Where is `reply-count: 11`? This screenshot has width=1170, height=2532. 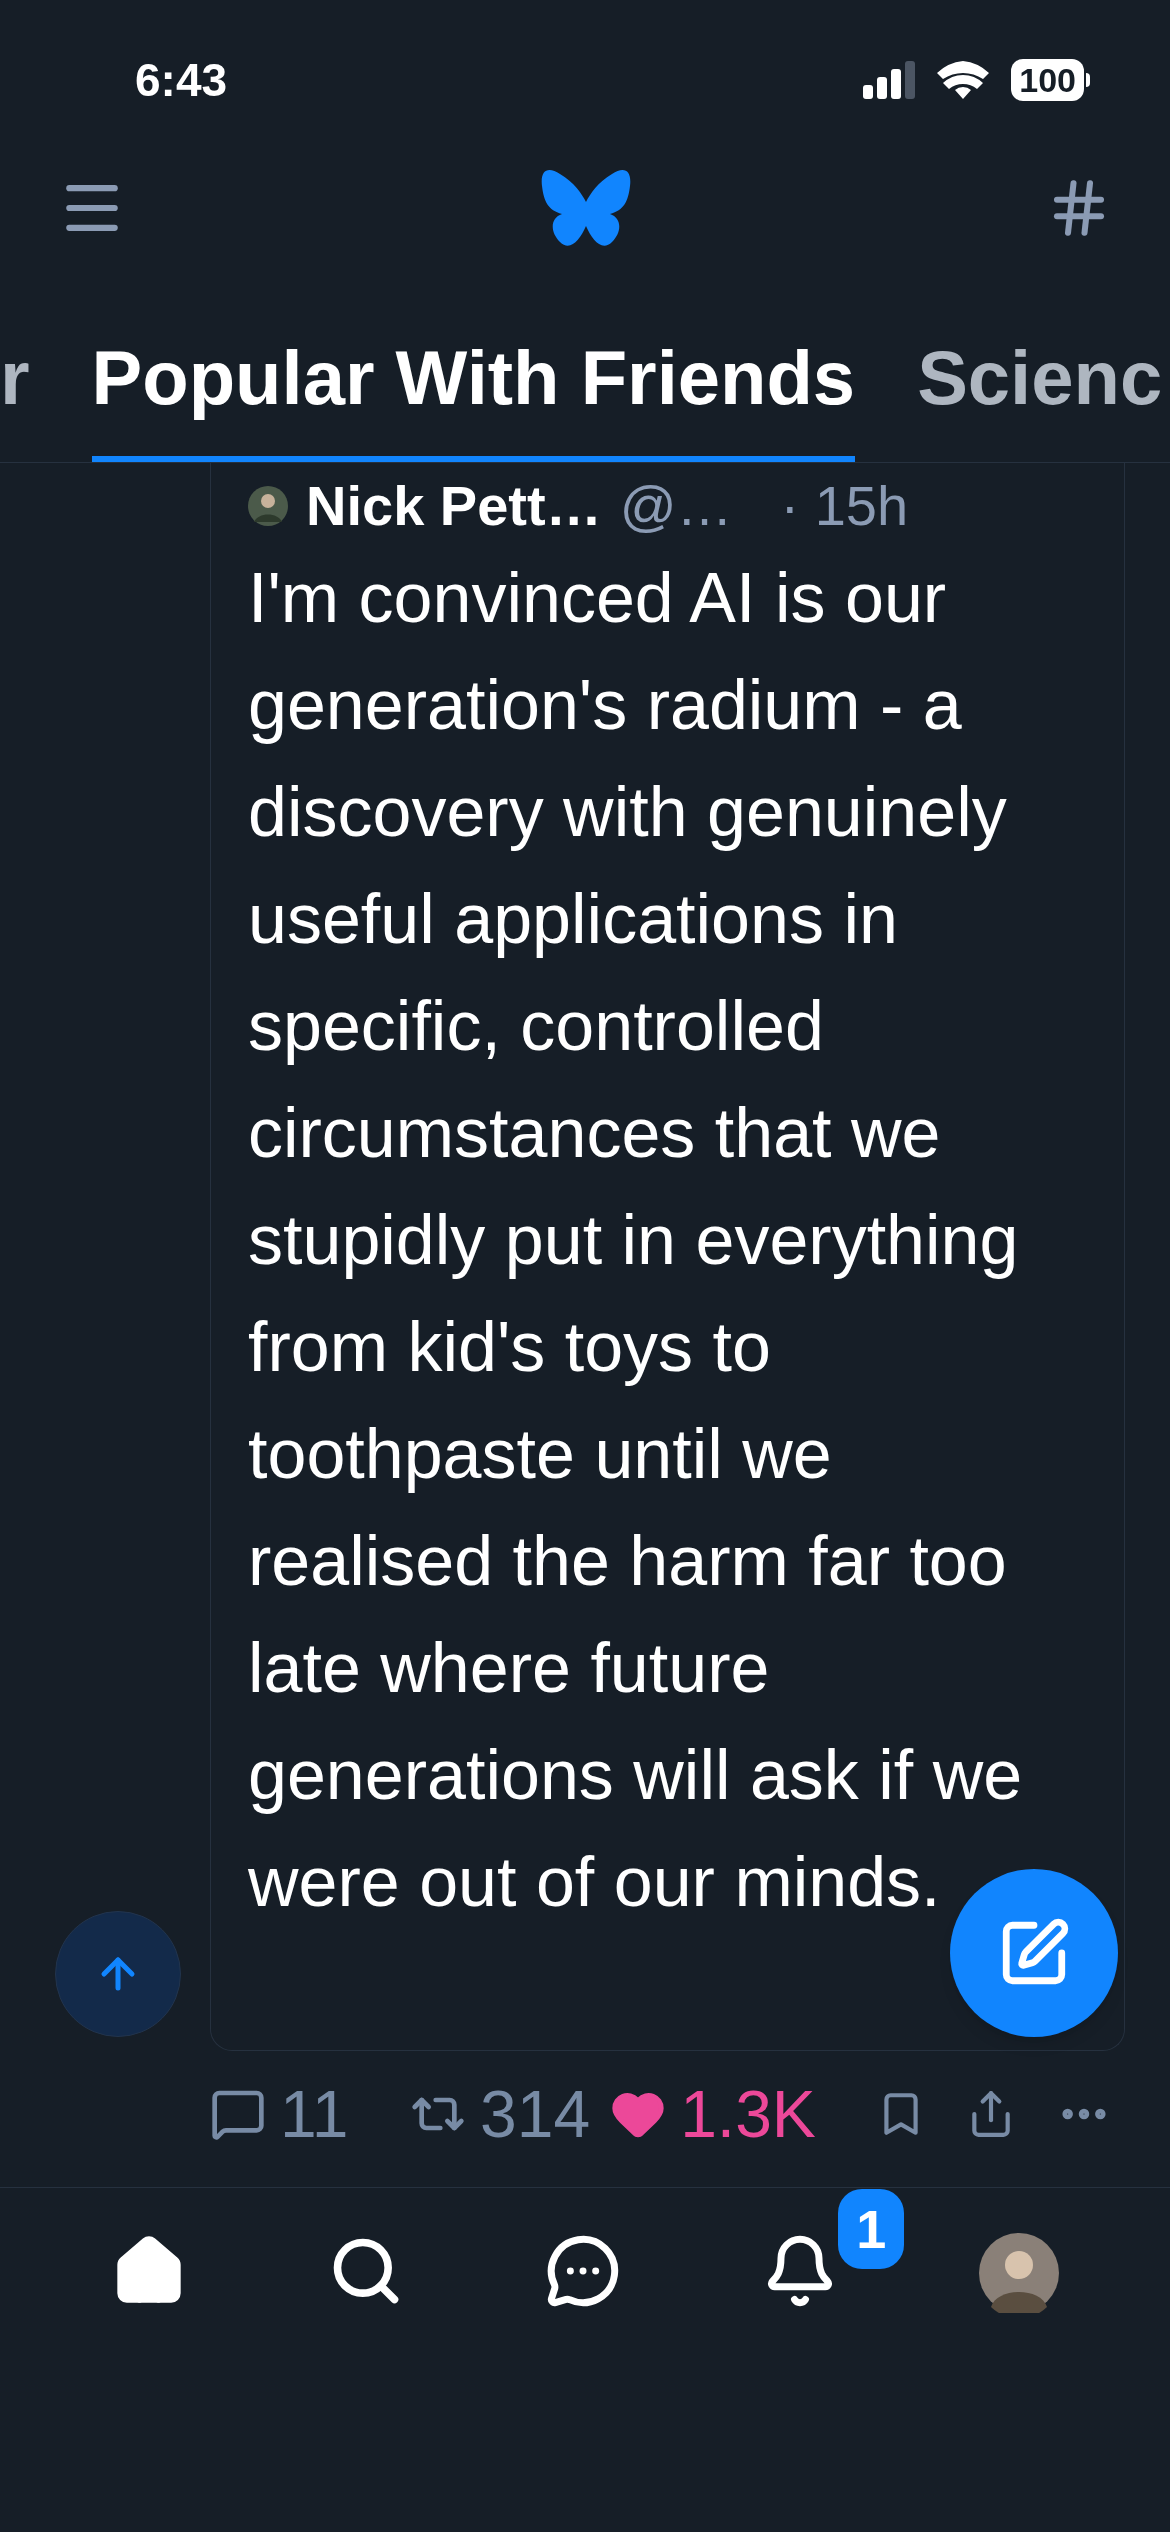
reply-count: 11 is located at coordinates (315, 2114).